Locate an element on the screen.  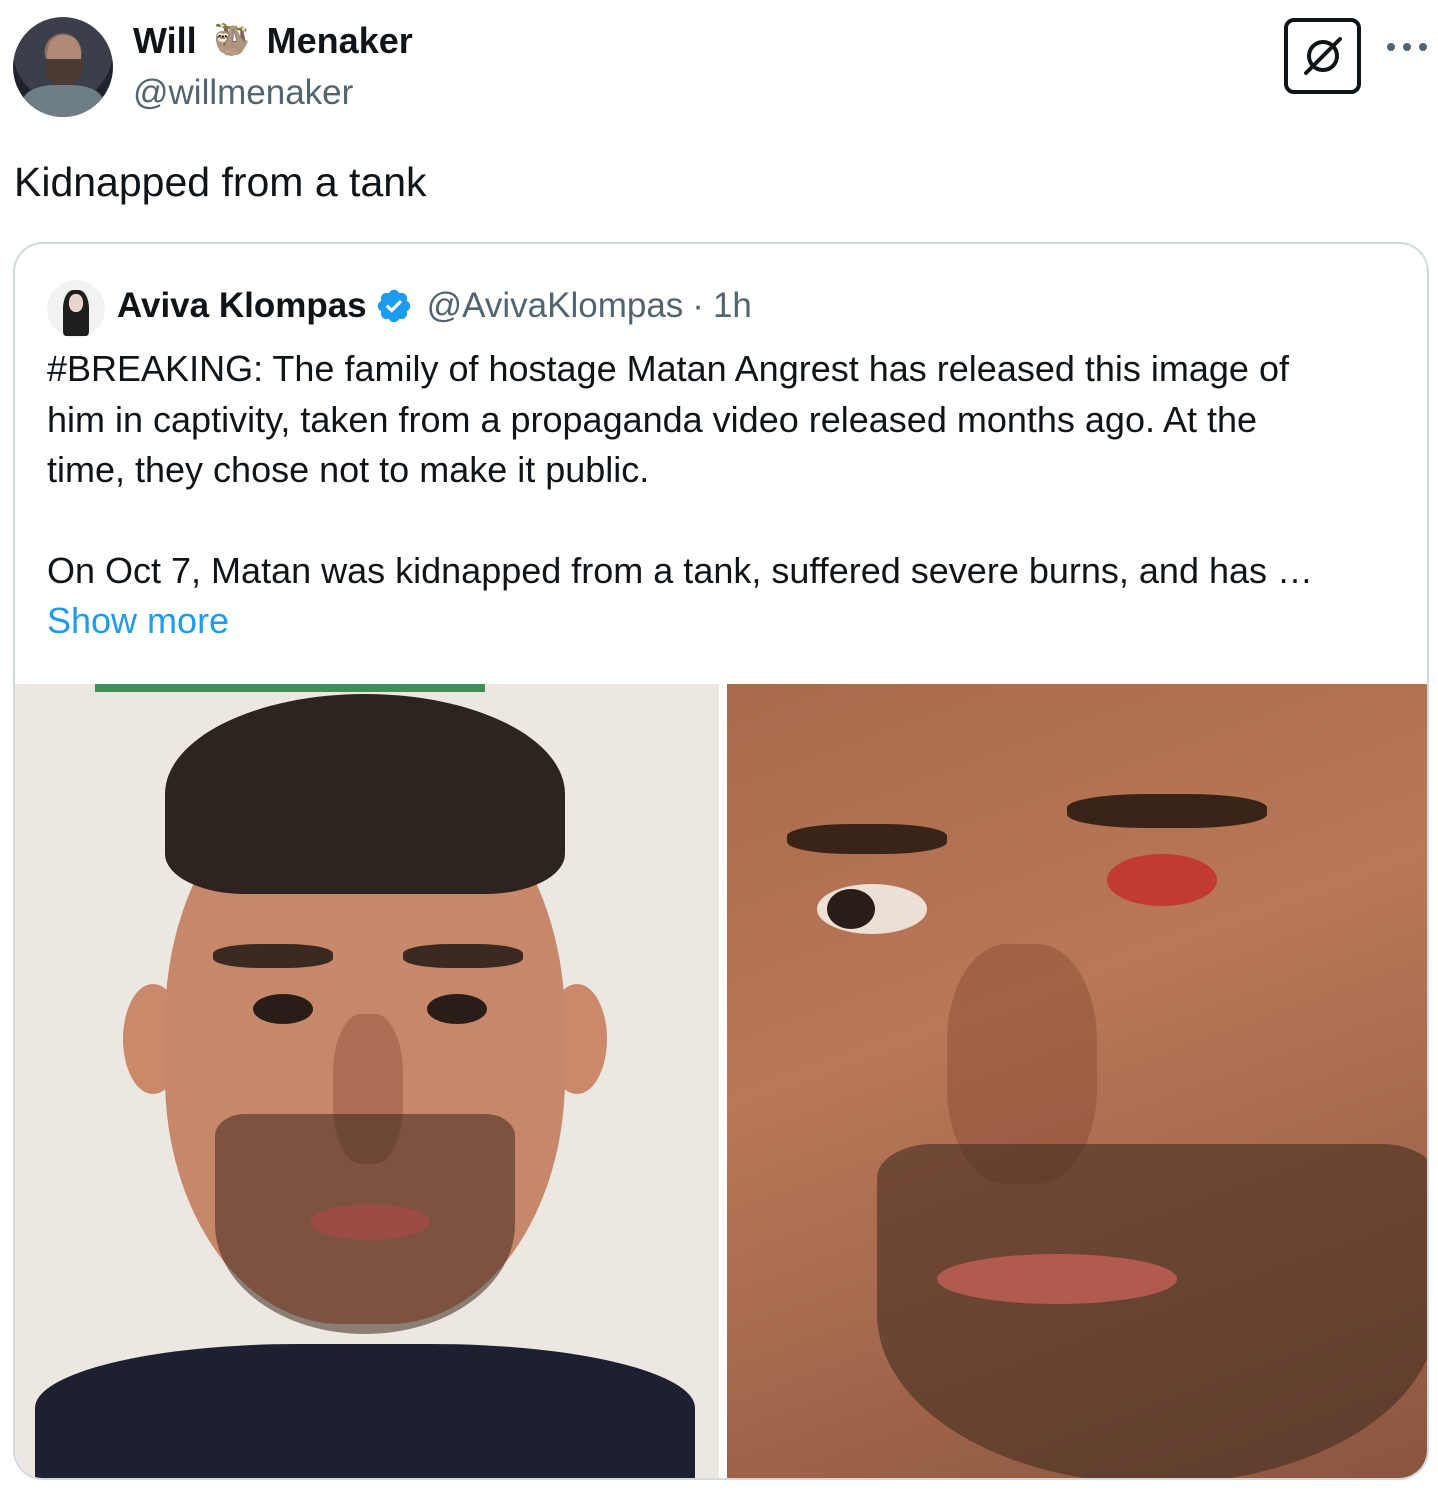
quoted-author-avatar is located at coordinates (76, 309).